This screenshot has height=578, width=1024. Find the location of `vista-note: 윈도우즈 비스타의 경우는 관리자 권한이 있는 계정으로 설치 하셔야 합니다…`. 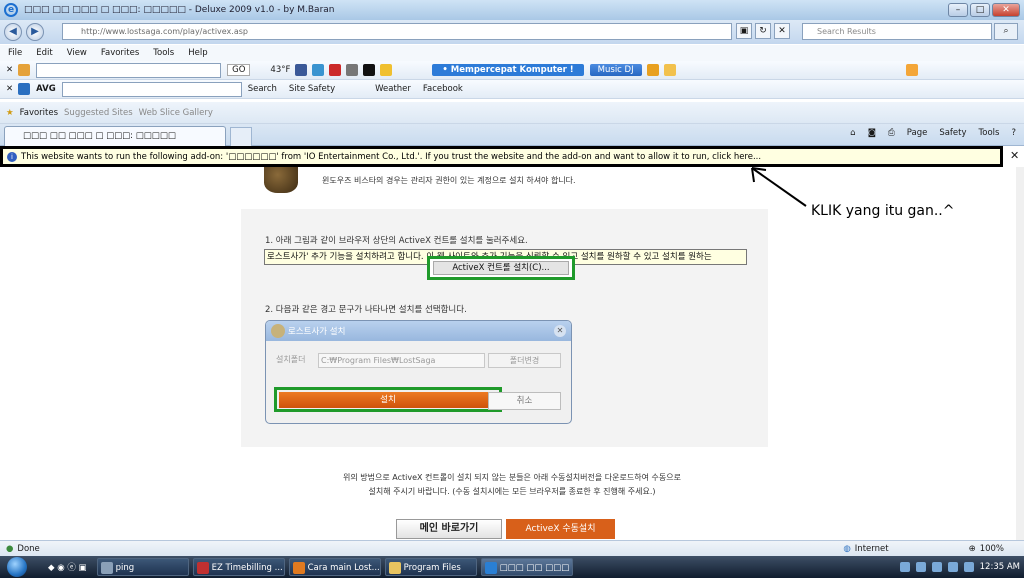

vista-note: 윈도우즈 비스타의 경우는 관리자 권한이 있는 계정으로 설치 하셔야 합니다… is located at coordinates (449, 180).